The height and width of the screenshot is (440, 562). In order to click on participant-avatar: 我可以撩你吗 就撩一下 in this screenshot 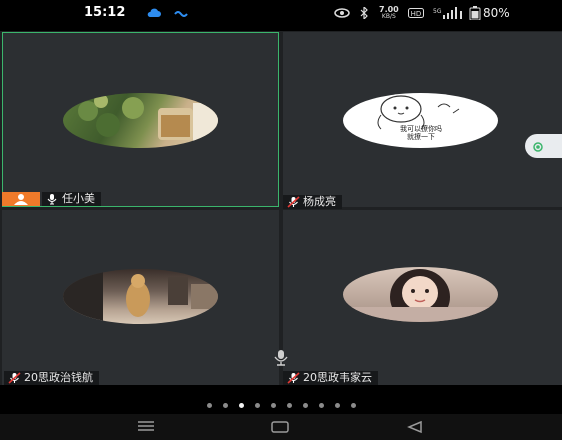, I will do `click(420, 120)`.